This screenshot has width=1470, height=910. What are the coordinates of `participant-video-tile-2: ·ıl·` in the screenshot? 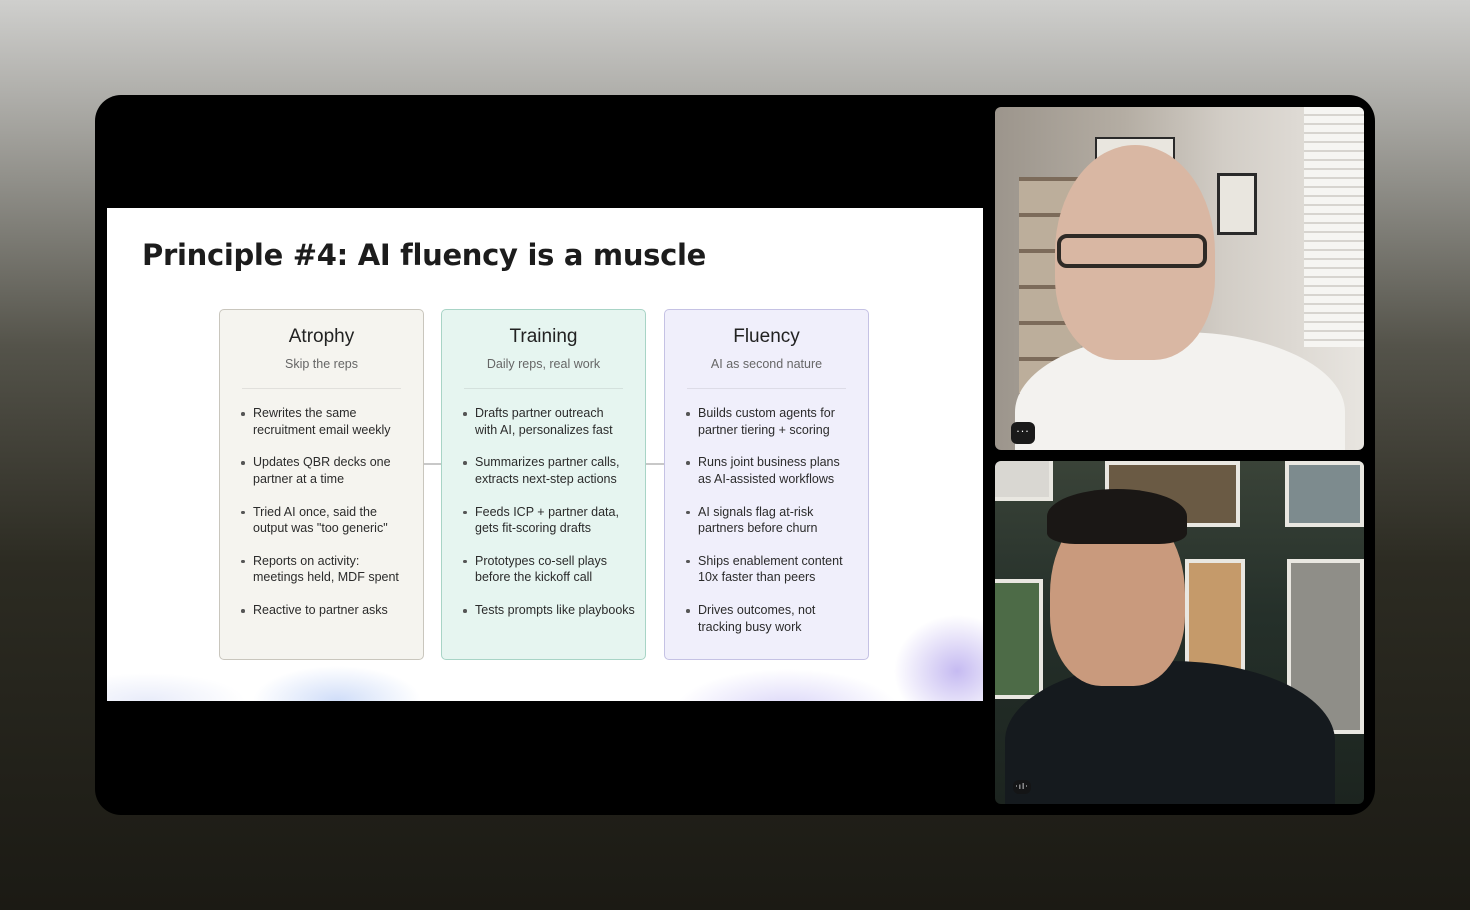 It's located at (1179, 632).